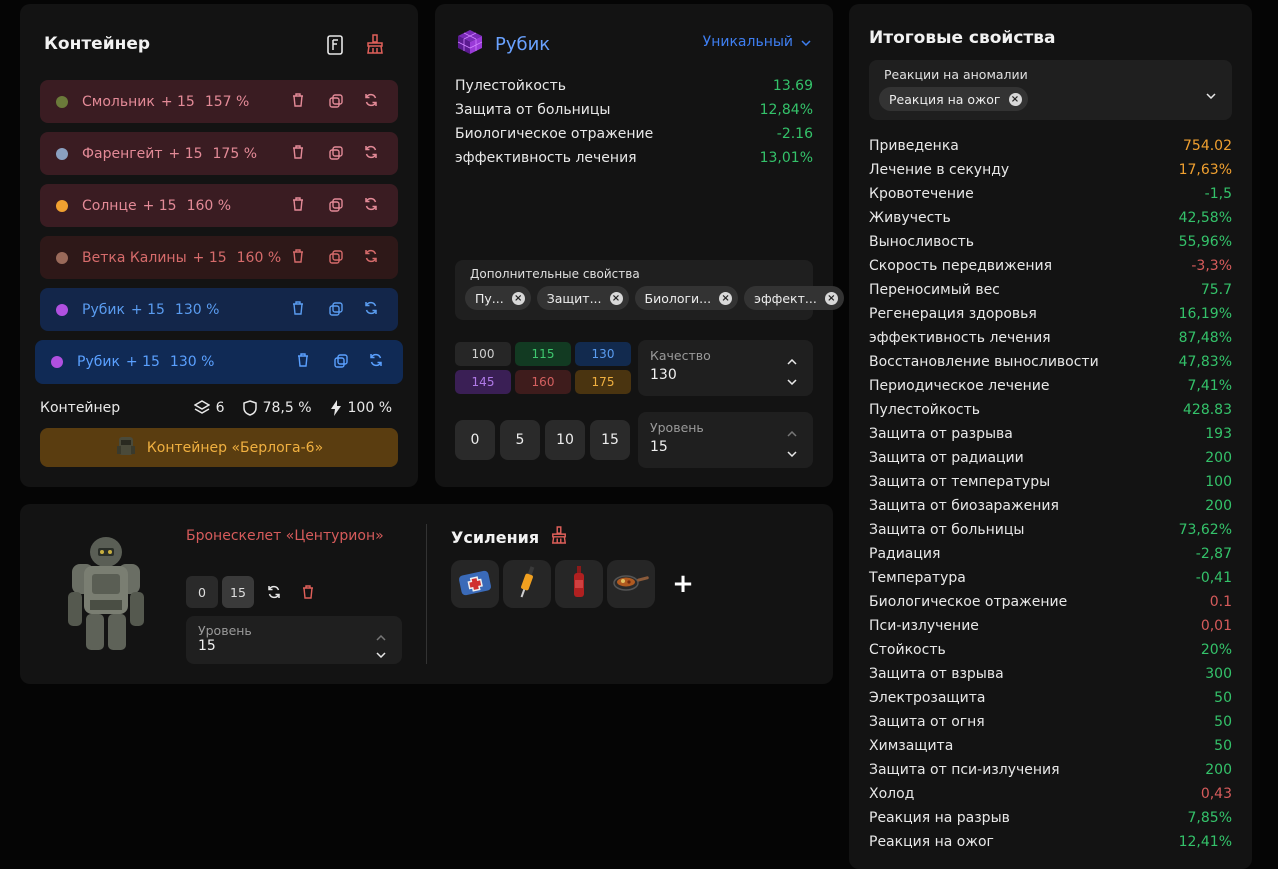 The image size is (1278, 869). I want to click on quality-option: 100, so click(483, 354).